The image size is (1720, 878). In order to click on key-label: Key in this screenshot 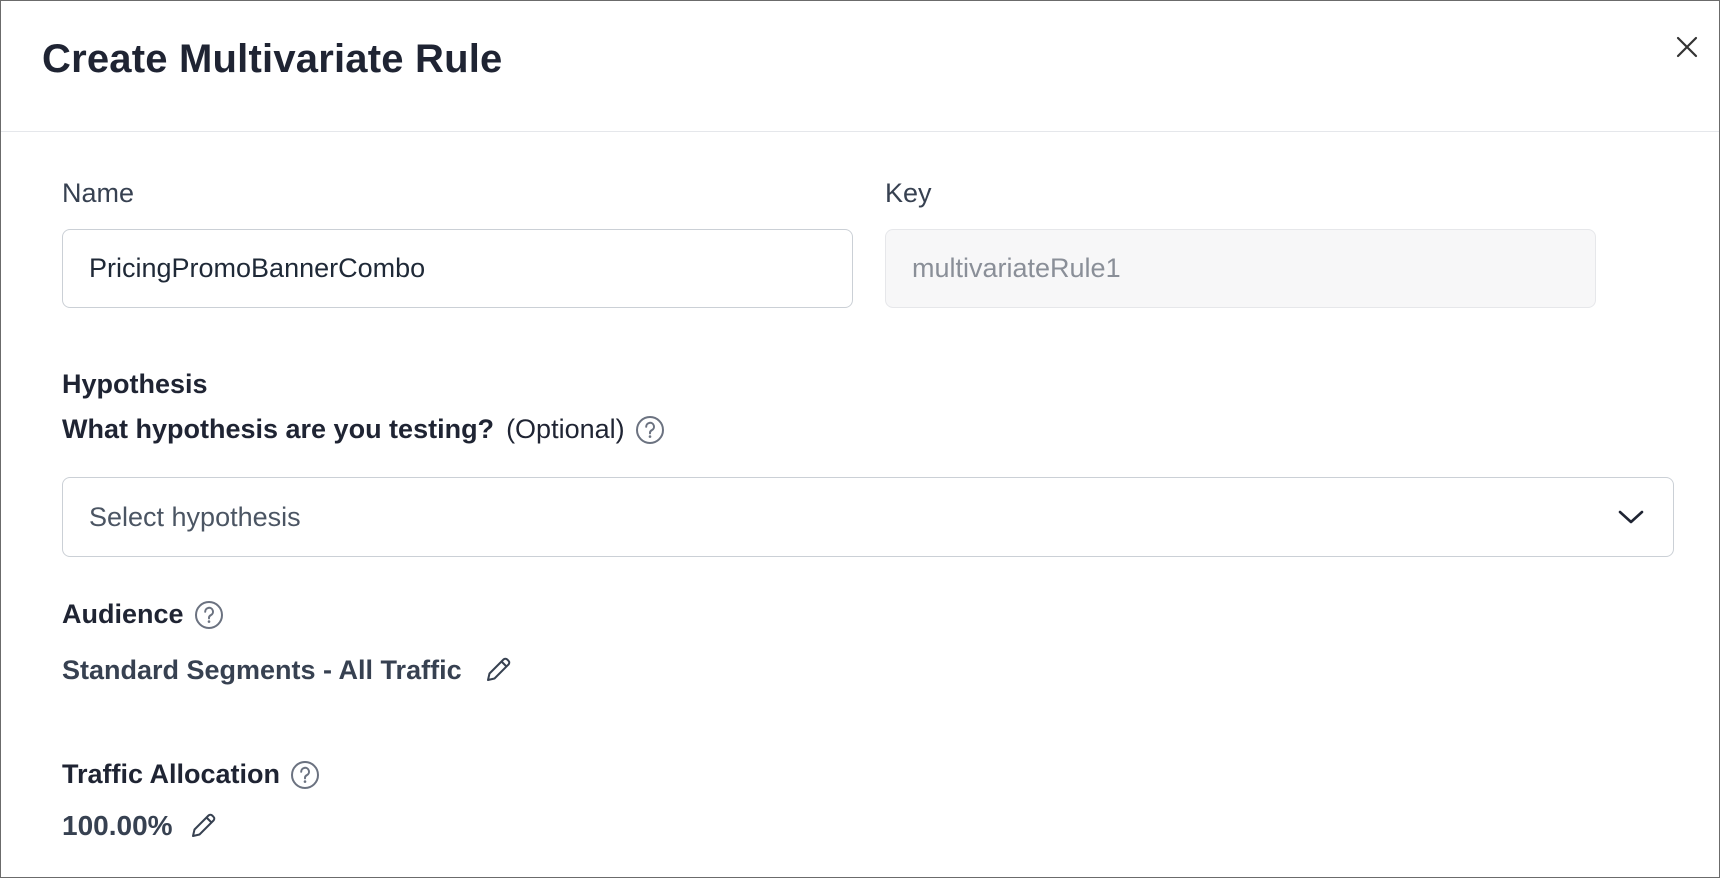, I will do `click(908, 193)`.